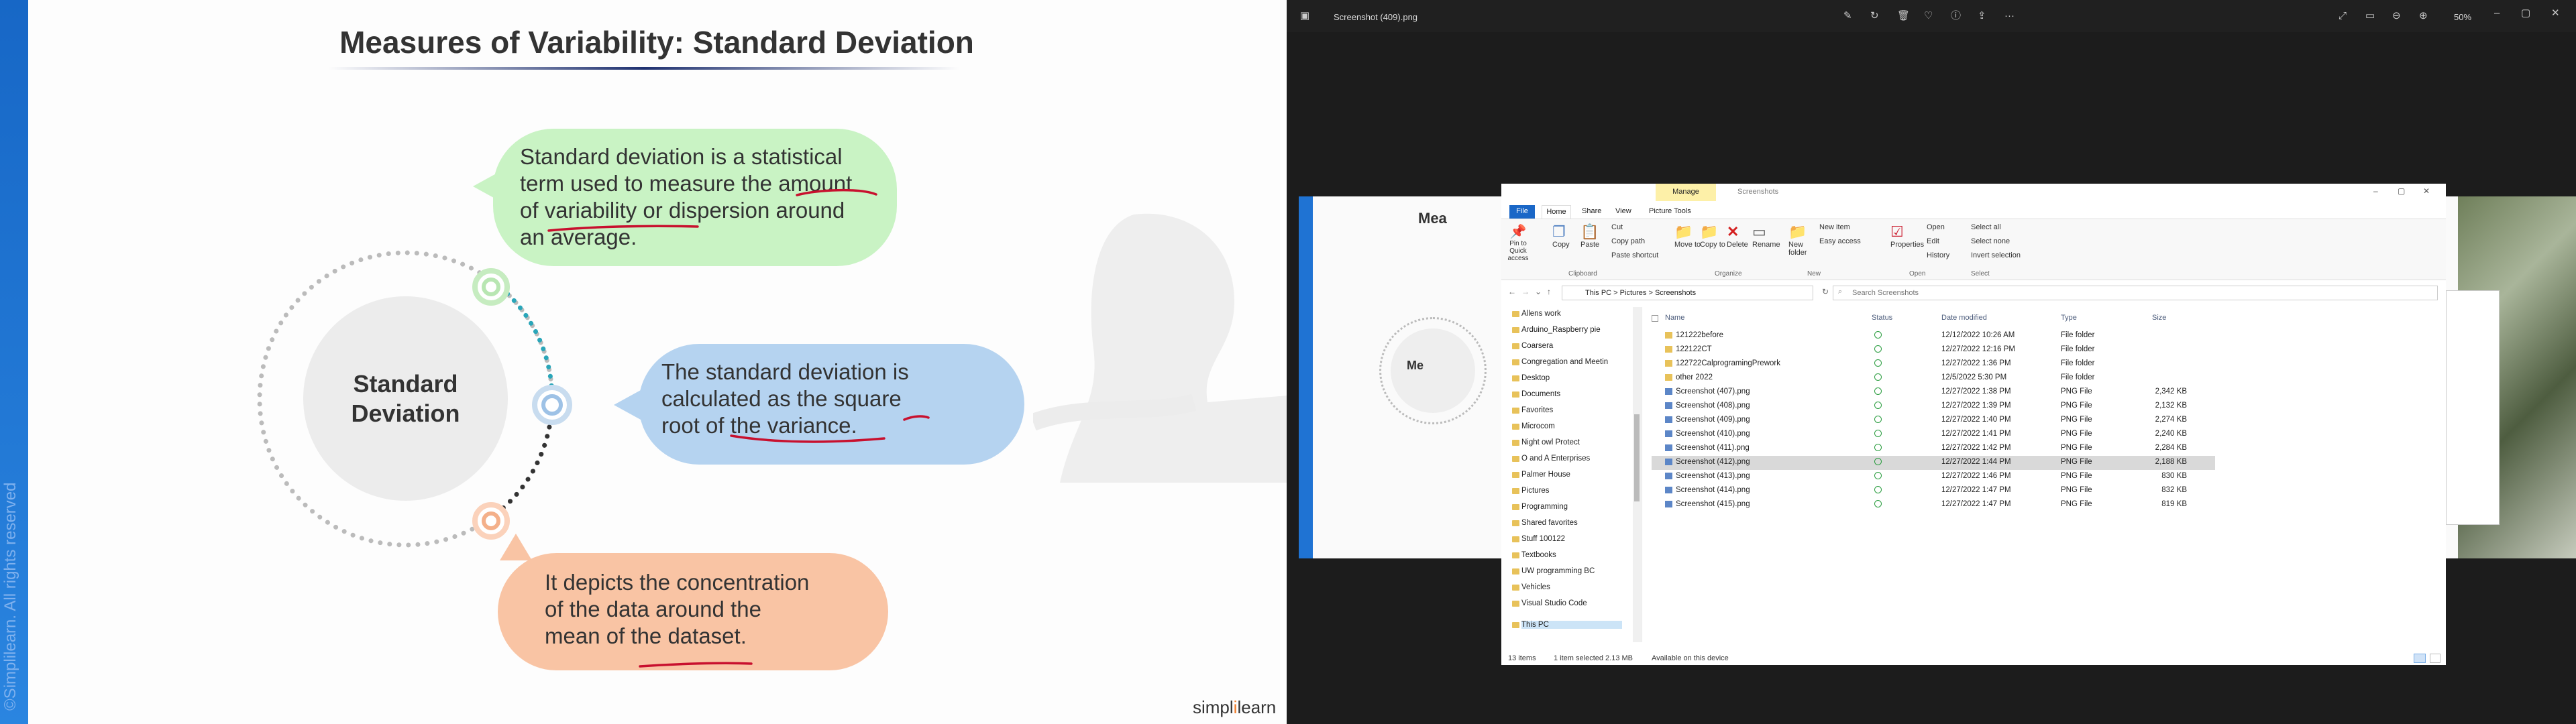  I want to click on nav-item: Night owl Protect, so click(1546, 442).